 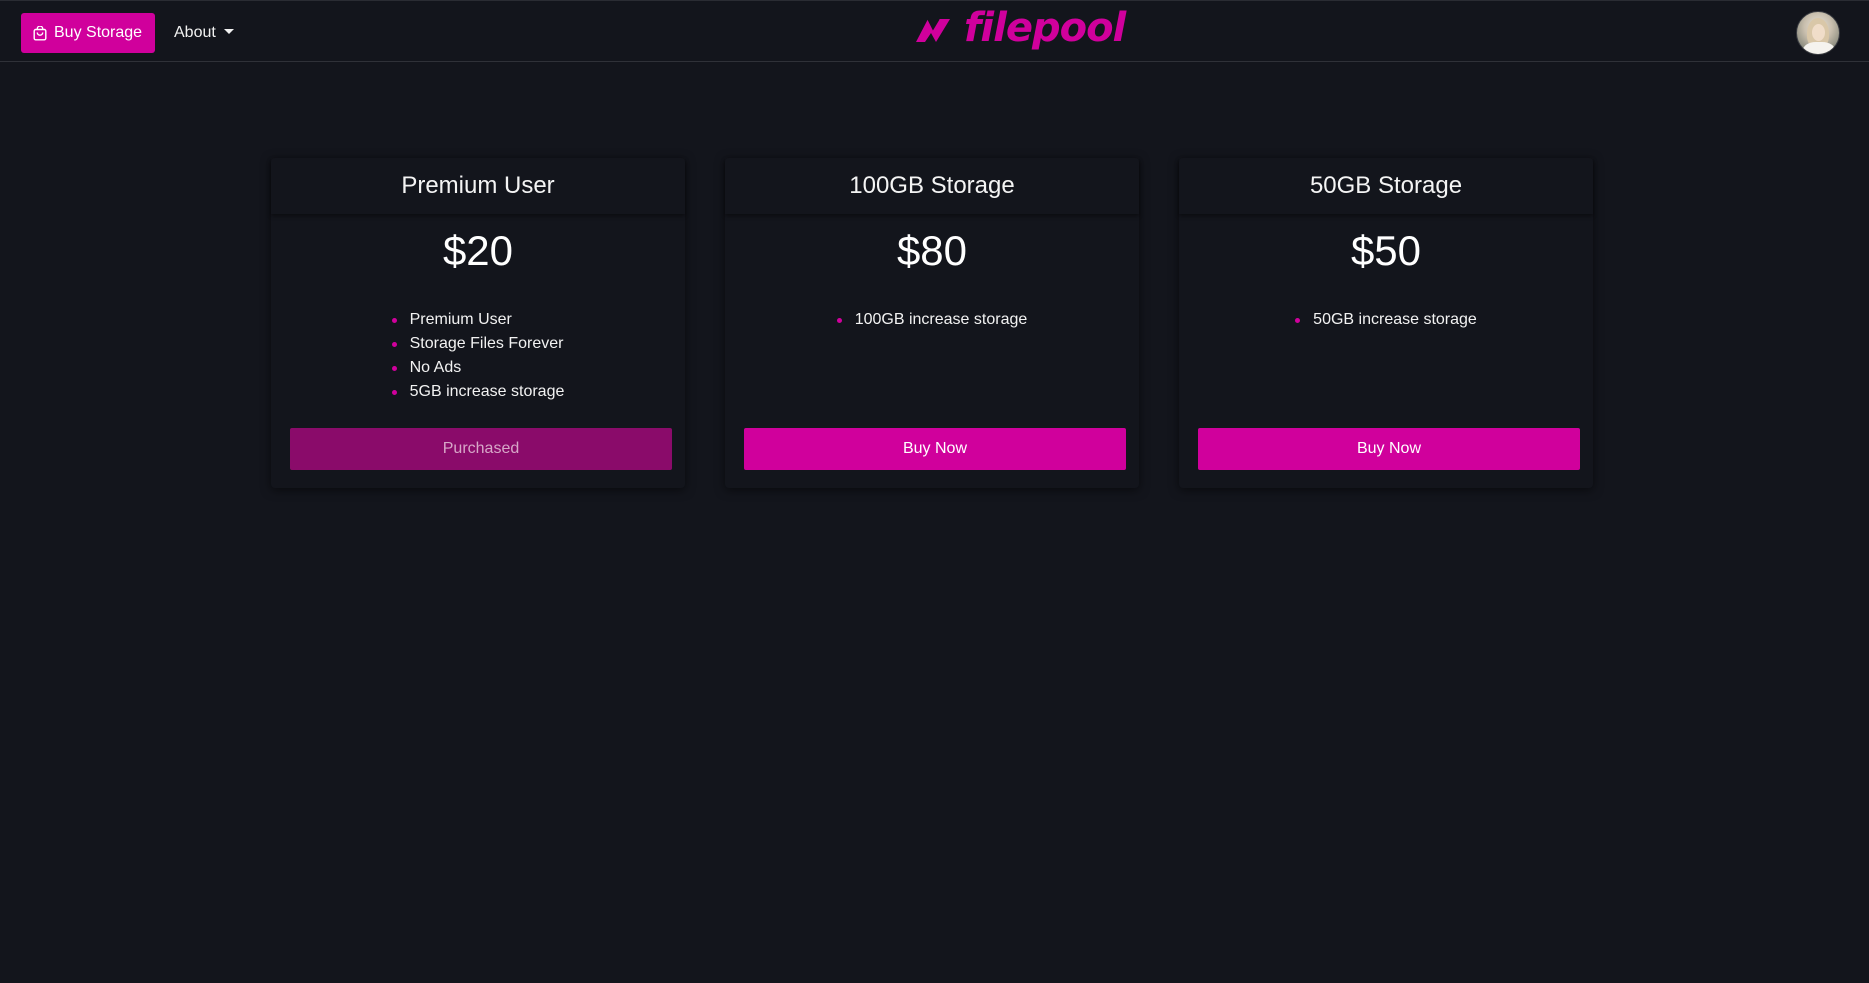 I want to click on feature-list: 100GB increase storage, so click(x=931, y=320).